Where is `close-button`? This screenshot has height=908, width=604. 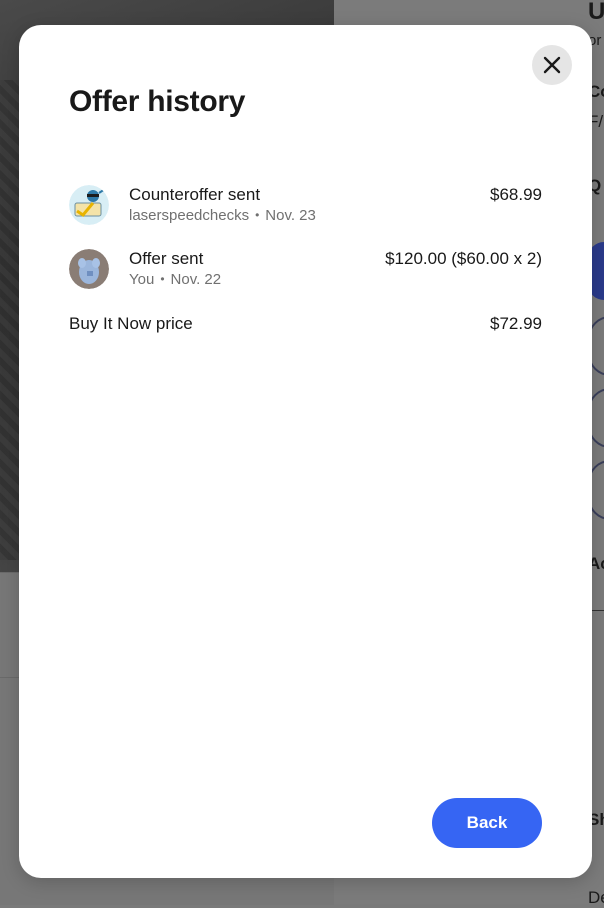 close-button is located at coordinates (552, 65).